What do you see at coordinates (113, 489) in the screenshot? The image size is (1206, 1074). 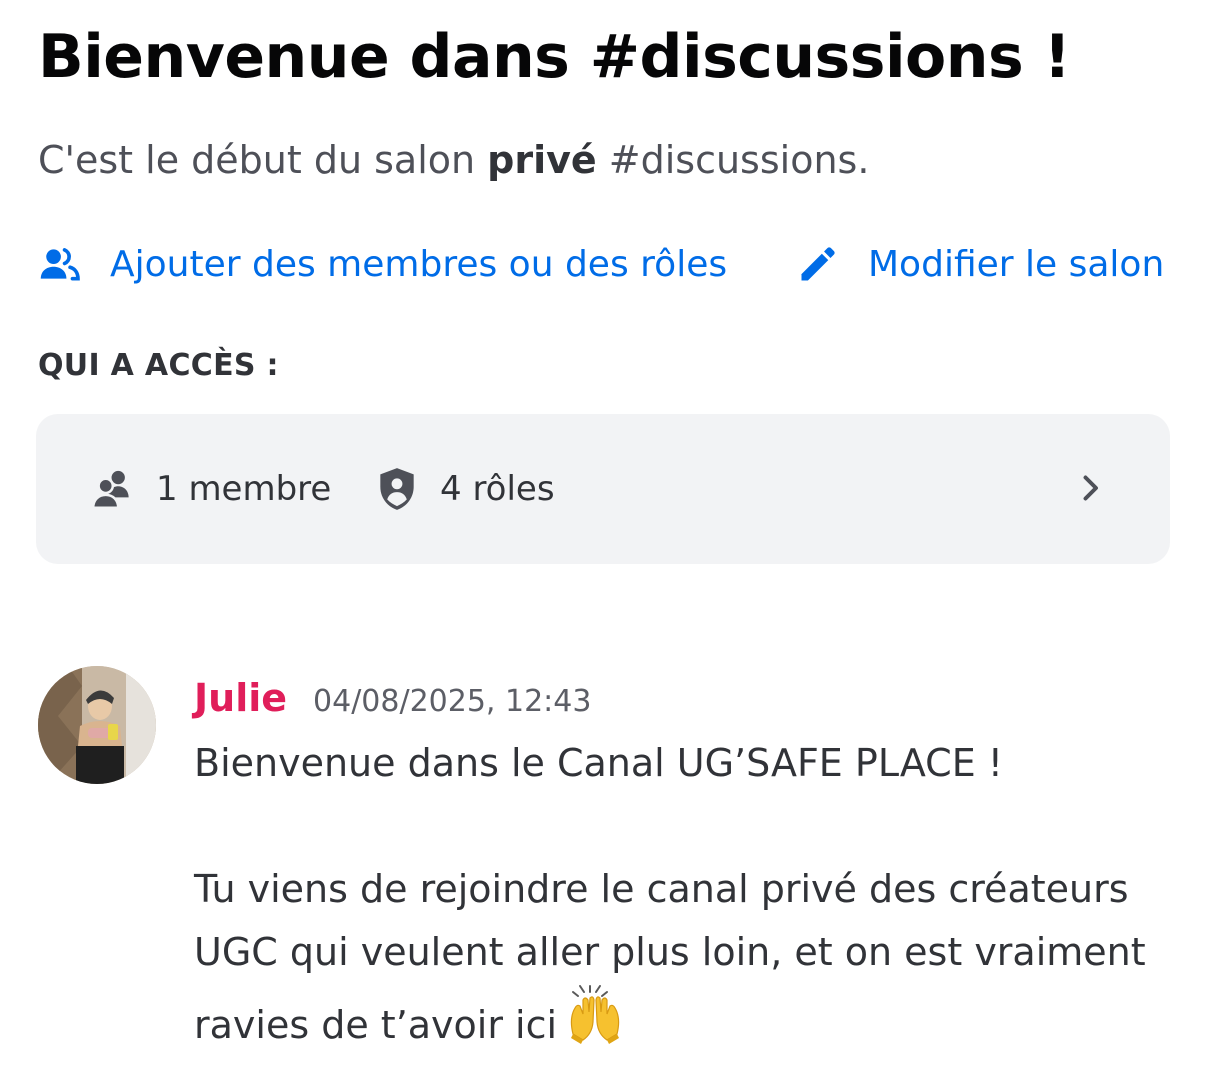 I see `members-icon` at bounding box center [113, 489].